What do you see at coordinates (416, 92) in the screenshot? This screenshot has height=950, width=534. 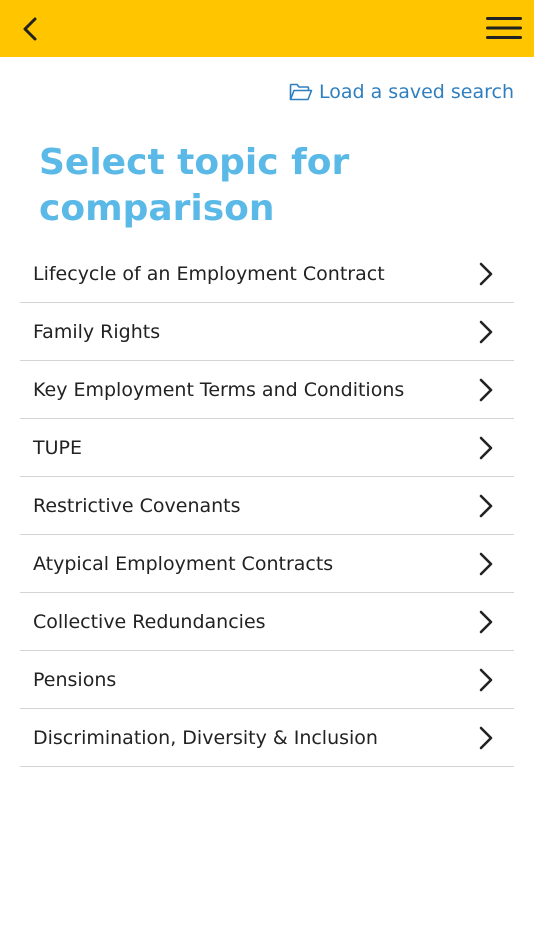 I see `load-saved-search-label: Load a saved search` at bounding box center [416, 92].